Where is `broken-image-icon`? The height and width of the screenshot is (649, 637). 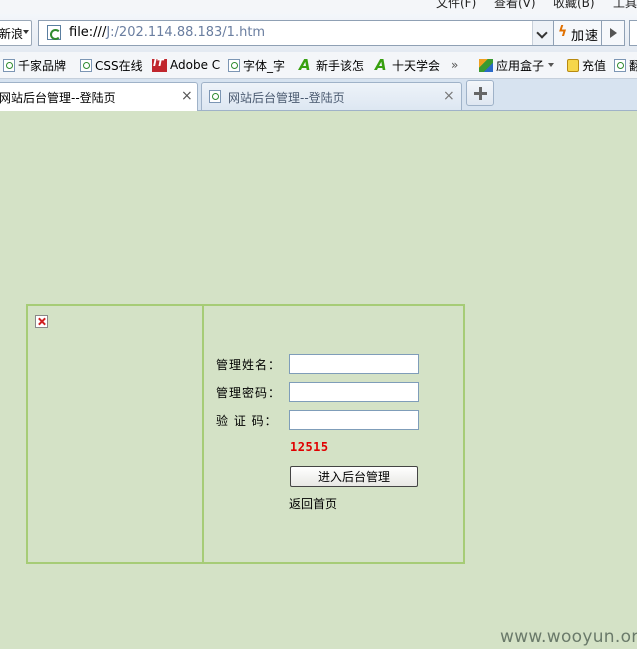 broken-image-icon is located at coordinates (41, 321).